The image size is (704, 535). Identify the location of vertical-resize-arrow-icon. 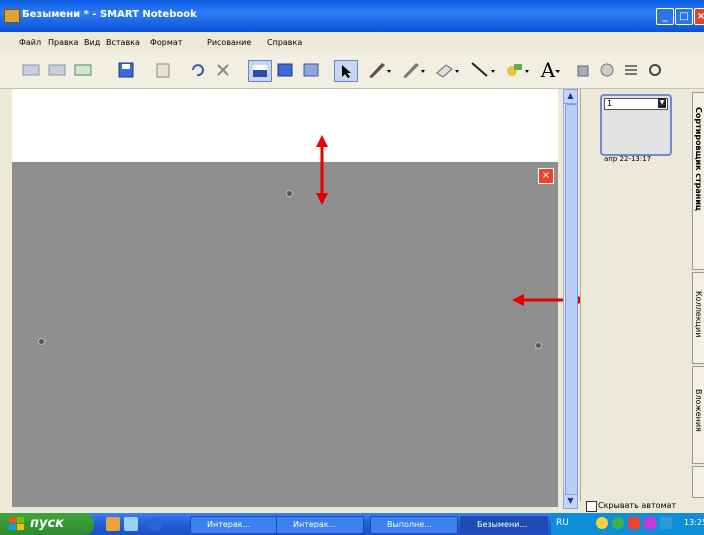
(322, 170).